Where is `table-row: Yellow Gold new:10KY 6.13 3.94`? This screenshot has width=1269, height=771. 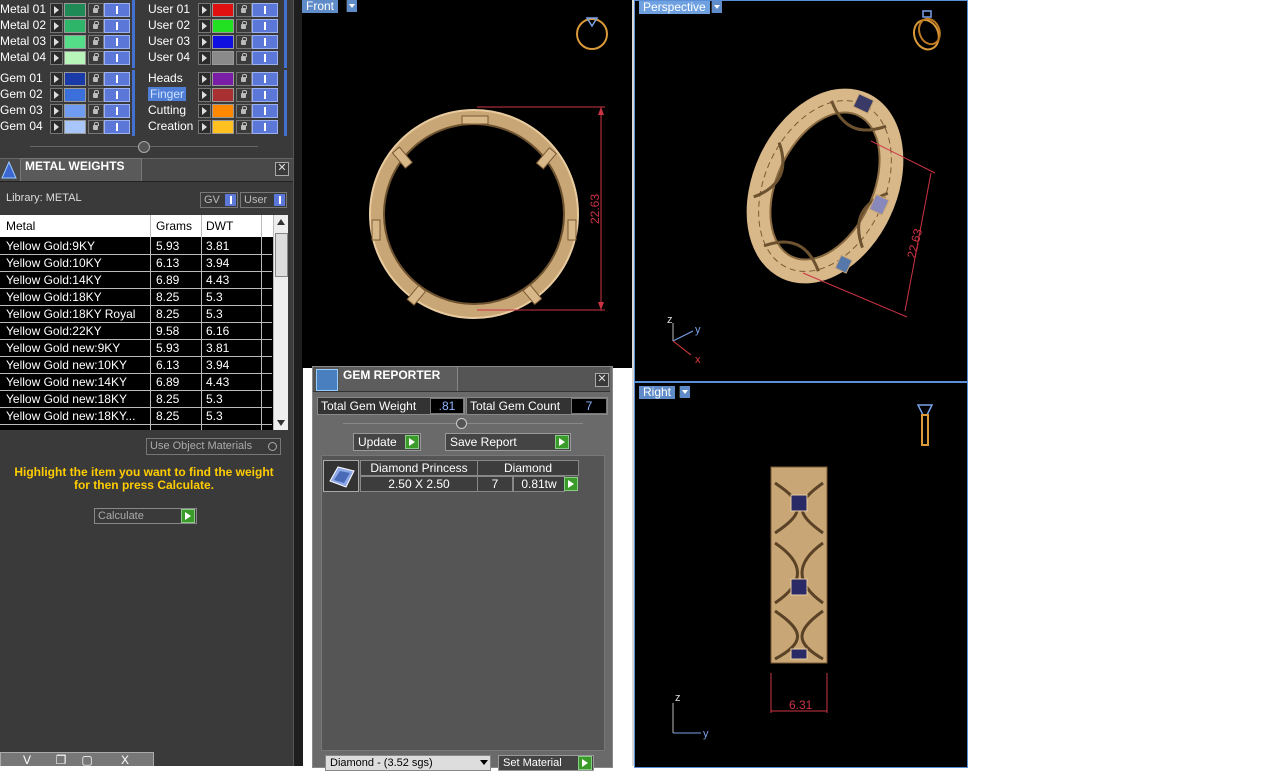
table-row: Yellow Gold new:10KY 6.13 3.94 is located at coordinates (136, 365).